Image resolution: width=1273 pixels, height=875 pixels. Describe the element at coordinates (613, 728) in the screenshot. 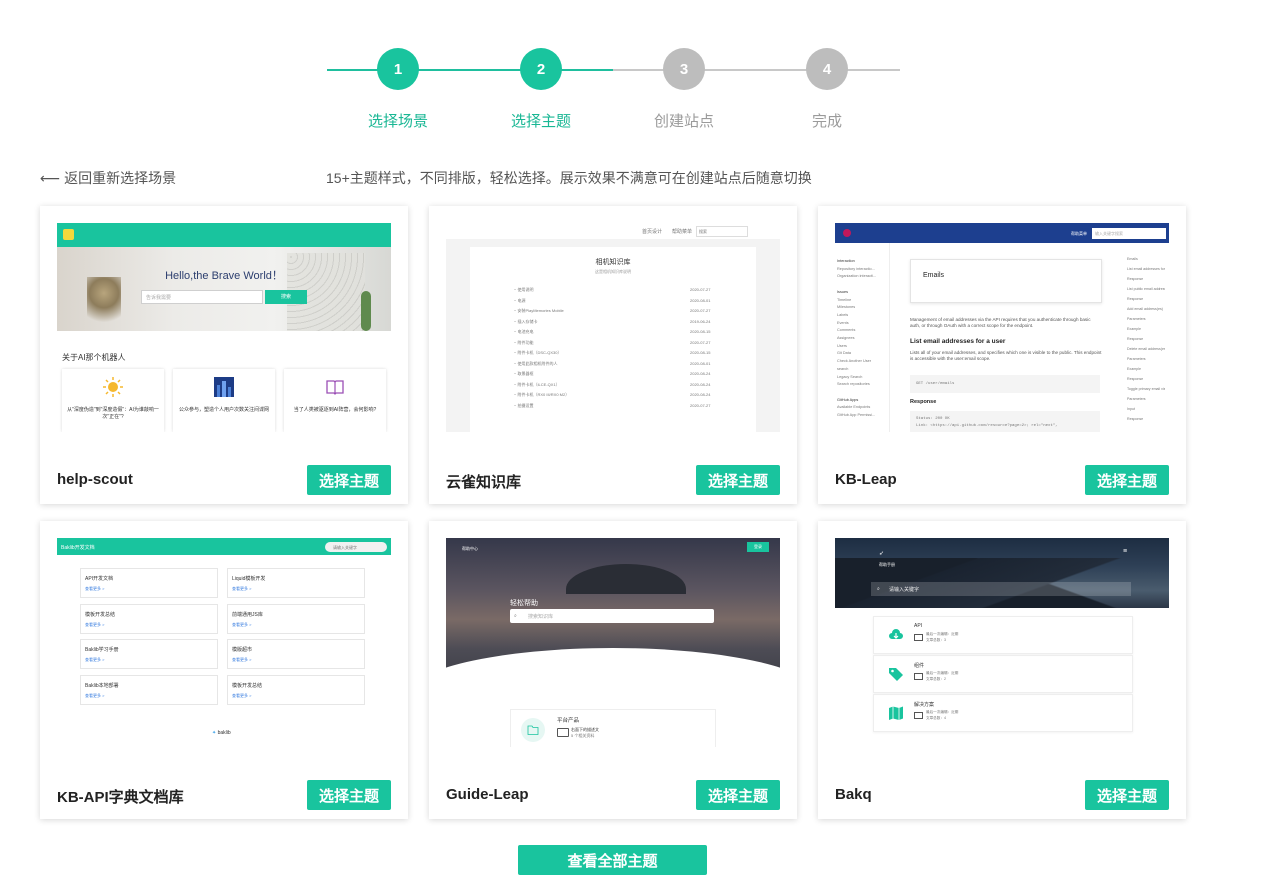

I see `category-card: 平台产品 右面下的描述文 5 个相关资料` at that location.